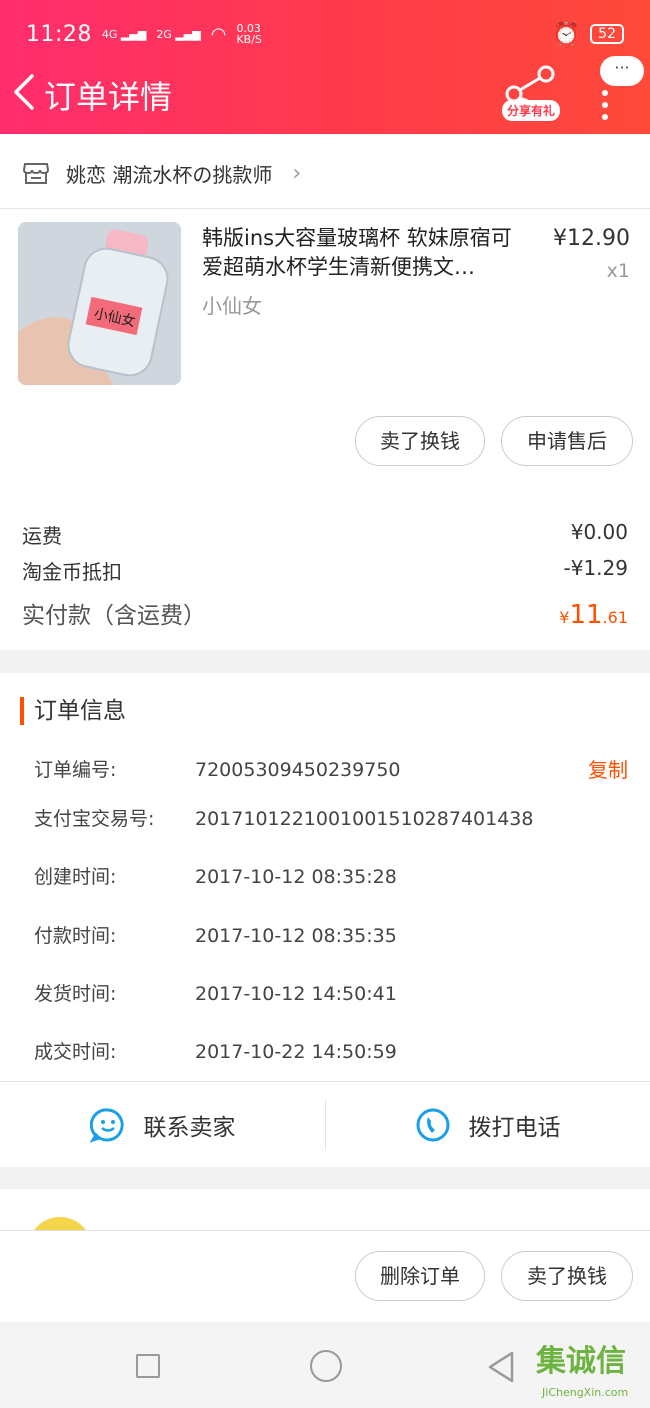  I want to click on watermark-logo: 集诚信 JiChengXin.com, so click(582, 1371).